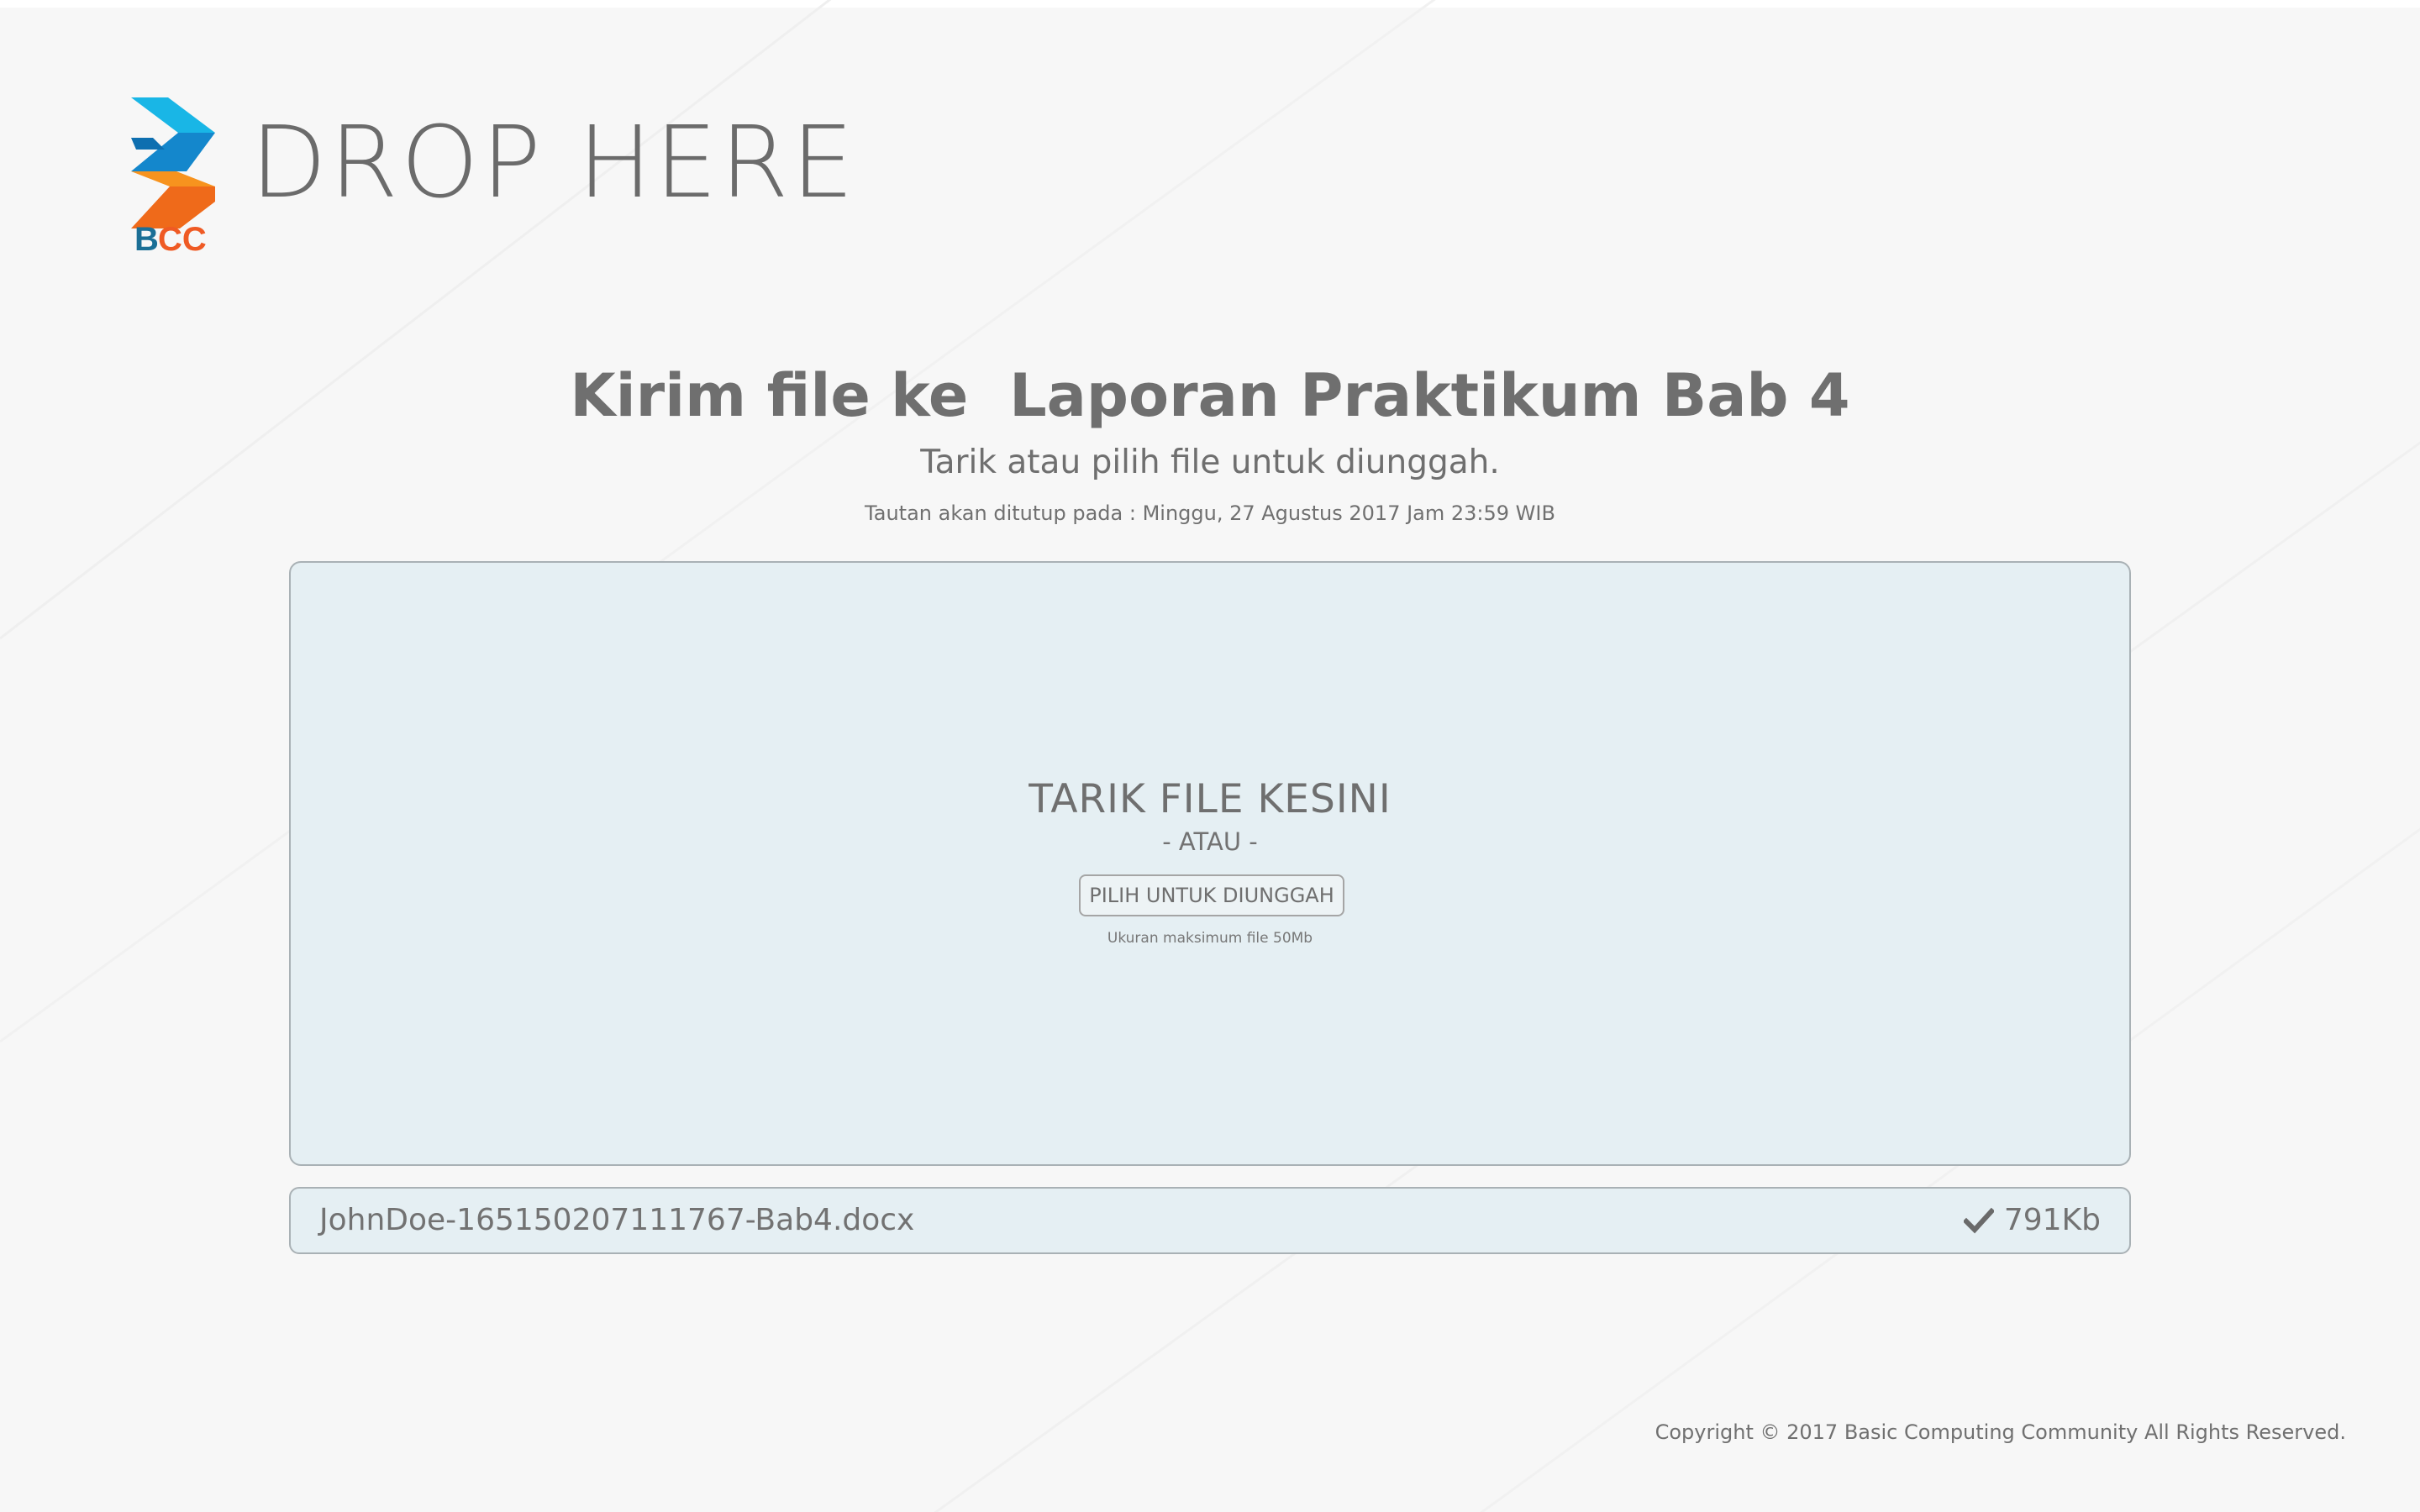 The height and width of the screenshot is (1512, 2420). What do you see at coordinates (1210, 799) in the screenshot?
I see `drop-zone-title: TARIK FILE KESINI` at bounding box center [1210, 799].